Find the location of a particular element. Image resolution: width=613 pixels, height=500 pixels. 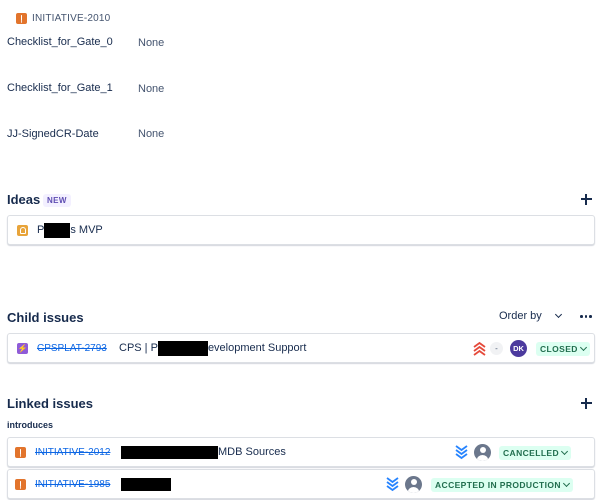

ideas-heading: Ideas is located at coordinates (24, 199).